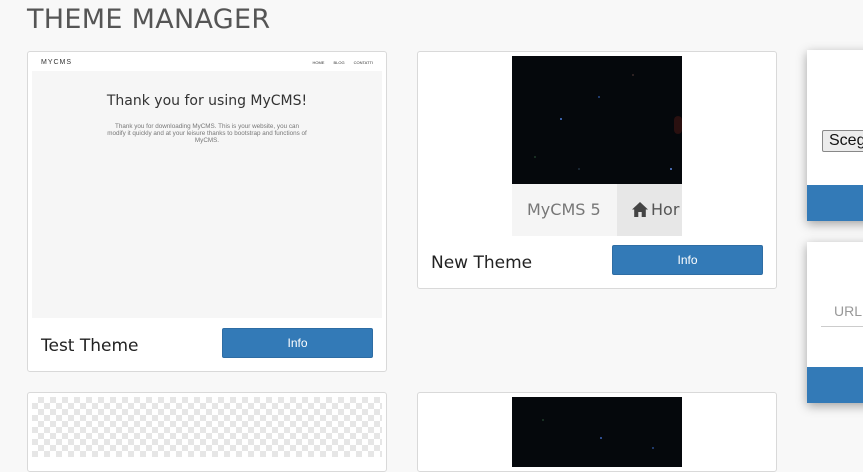  Describe the element at coordinates (363, 62) in the screenshot. I see `preview-nav-link: CONTATTI` at that location.